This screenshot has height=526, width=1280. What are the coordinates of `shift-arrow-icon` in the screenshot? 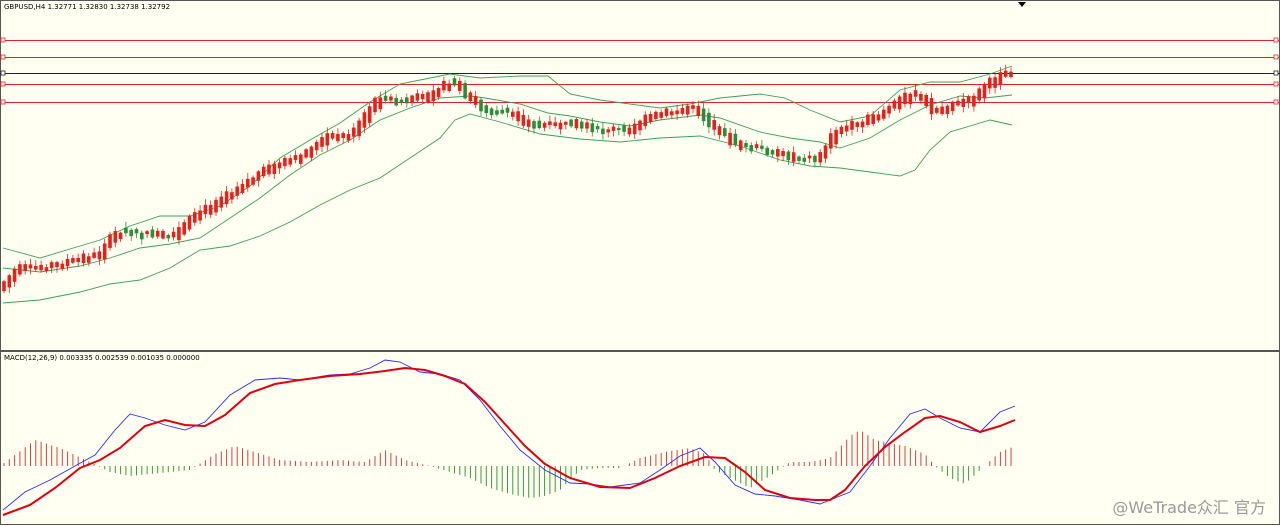 It's located at (1022, 4).